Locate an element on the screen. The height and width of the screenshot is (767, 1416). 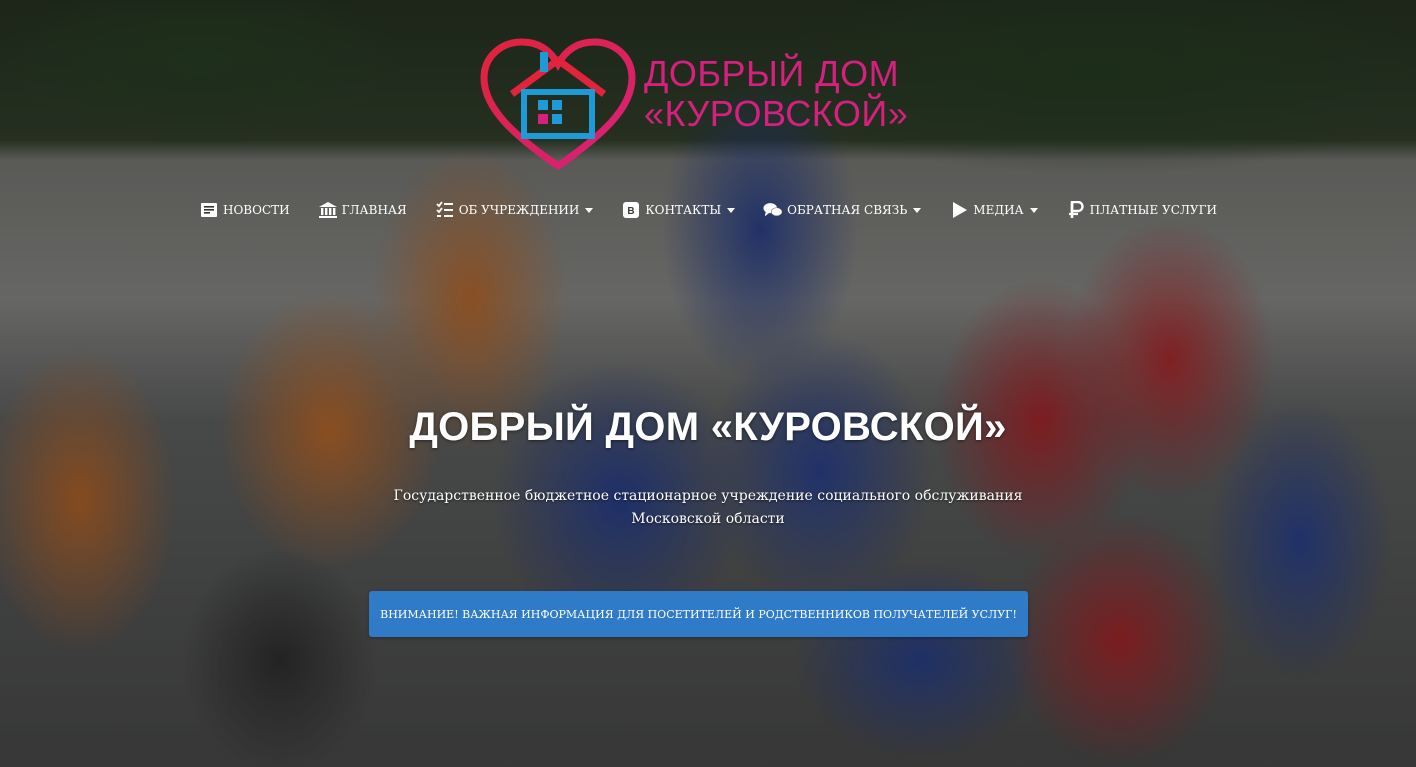
svg-text: B is located at coordinates (631, 211).